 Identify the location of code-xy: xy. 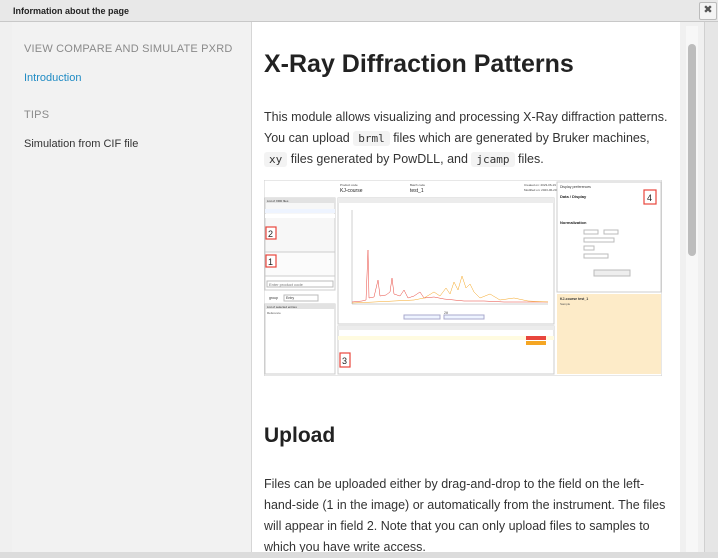
(276, 159).